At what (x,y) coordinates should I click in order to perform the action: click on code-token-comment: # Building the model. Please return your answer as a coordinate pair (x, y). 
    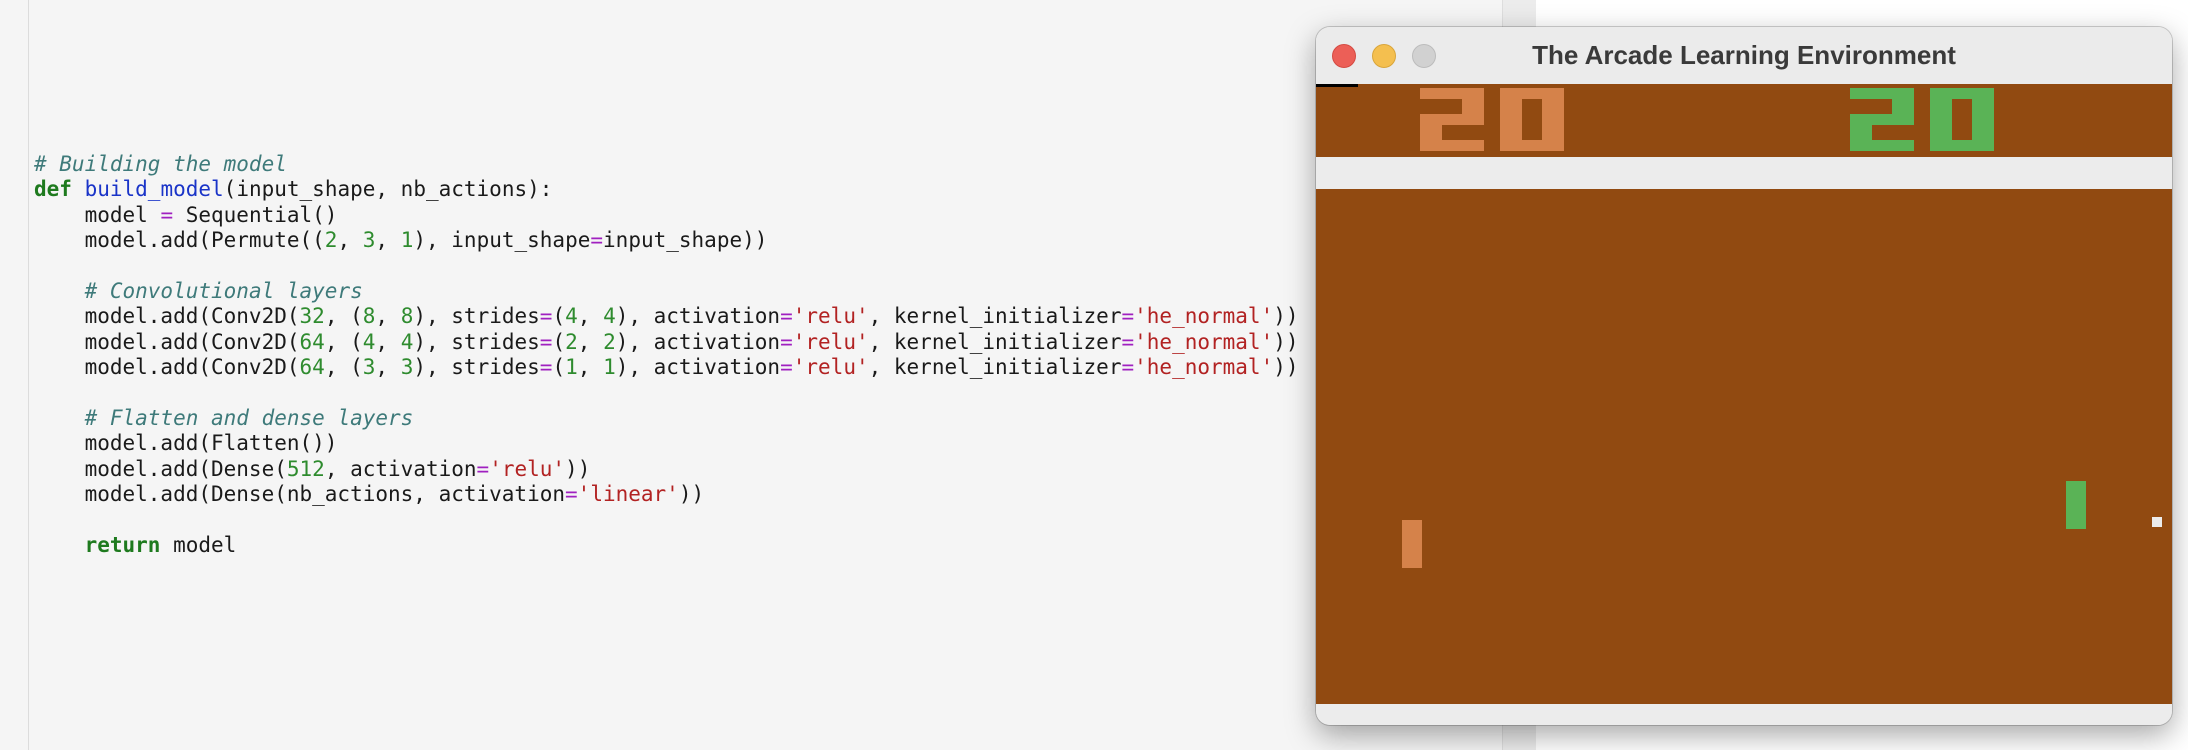
    Looking at the image, I should click on (160, 164).